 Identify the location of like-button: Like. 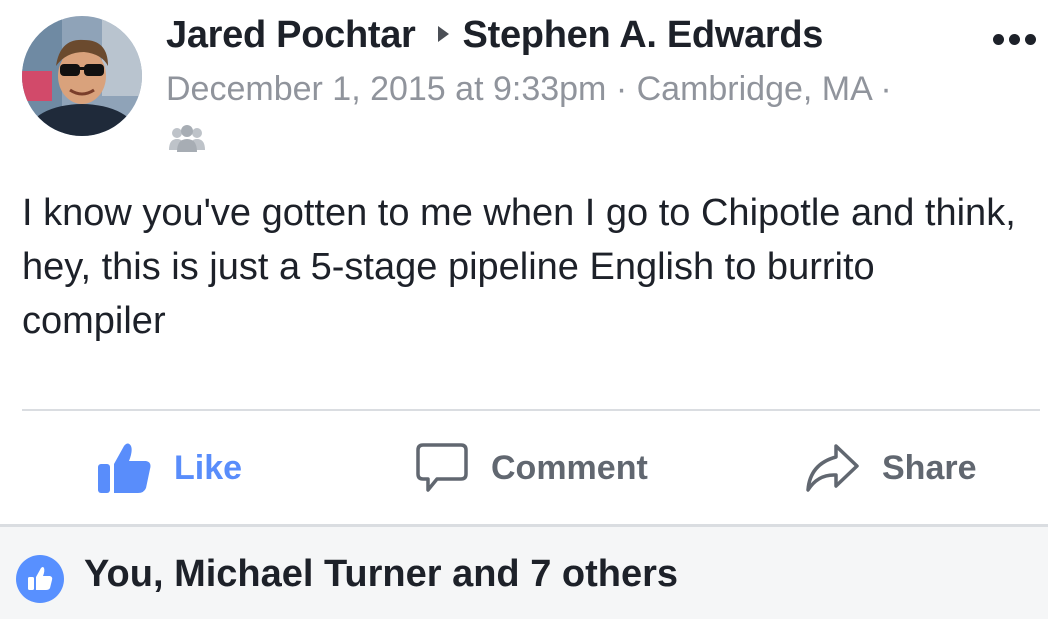
(170, 468).